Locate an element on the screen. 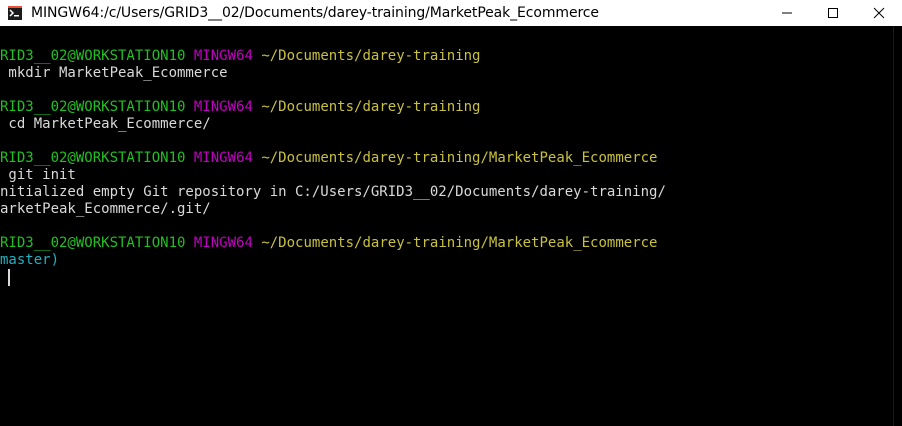  minimize-icon is located at coordinates (787, 13).